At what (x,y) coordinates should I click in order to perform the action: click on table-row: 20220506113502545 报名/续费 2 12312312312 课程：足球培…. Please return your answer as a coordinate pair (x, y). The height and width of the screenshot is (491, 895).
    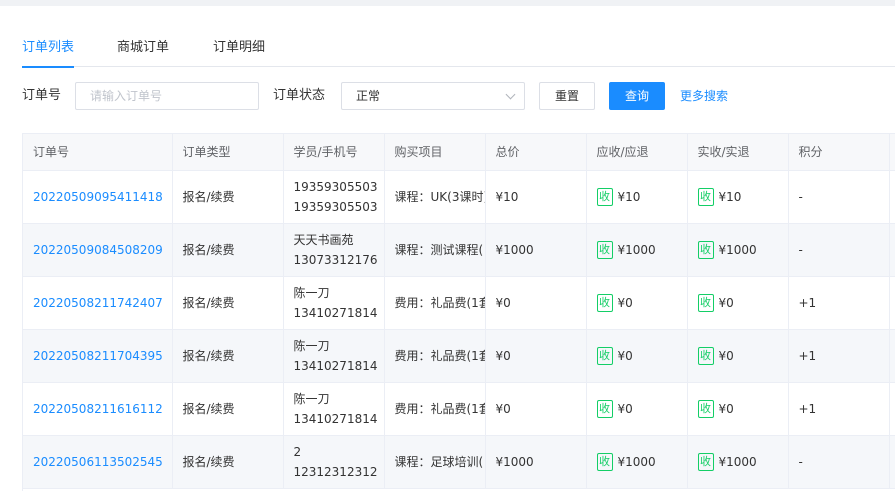
    Looking at the image, I should click on (459, 462).